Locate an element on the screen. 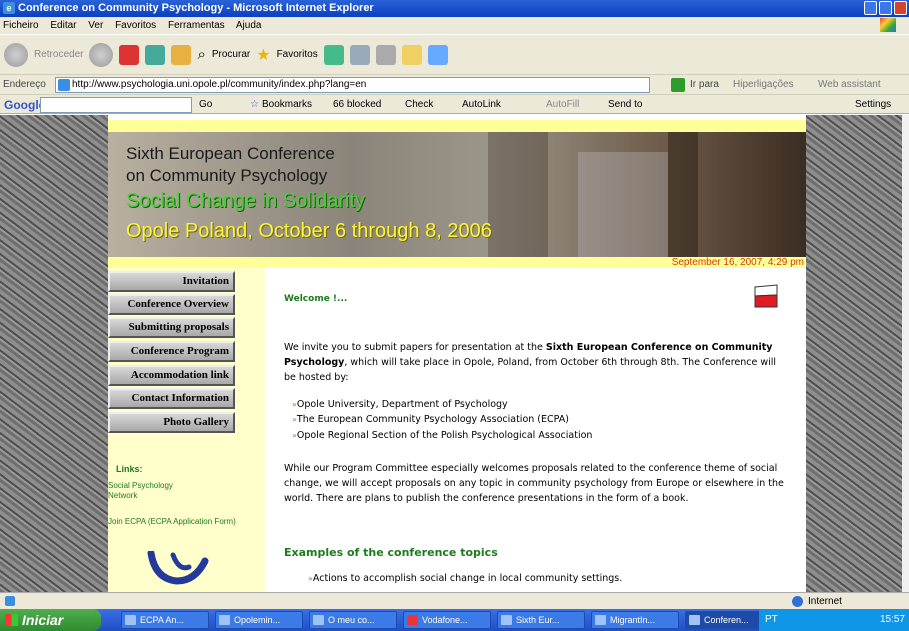  ecpa-logo is located at coordinates (178, 568).